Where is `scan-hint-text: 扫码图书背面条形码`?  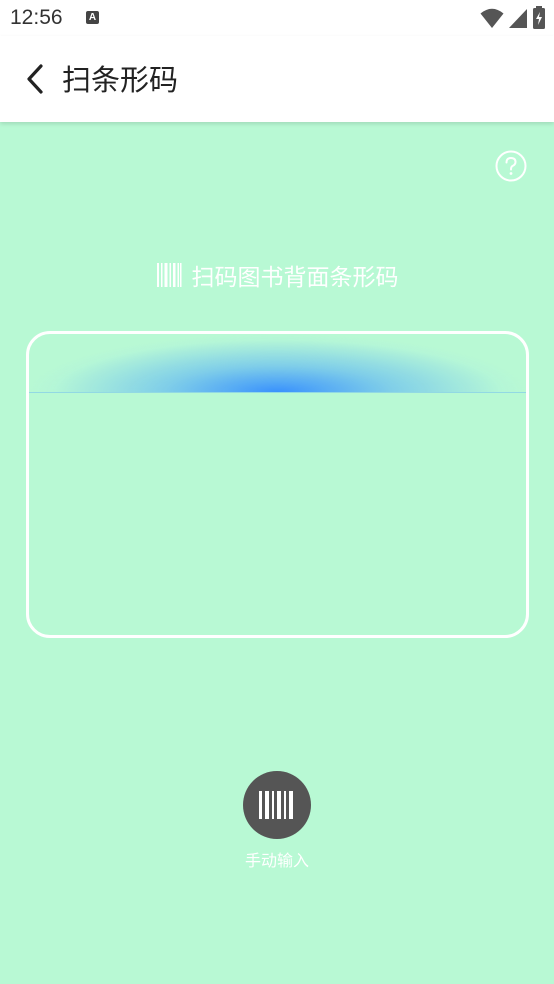 scan-hint-text: 扫码图书背面条形码 is located at coordinates (295, 278).